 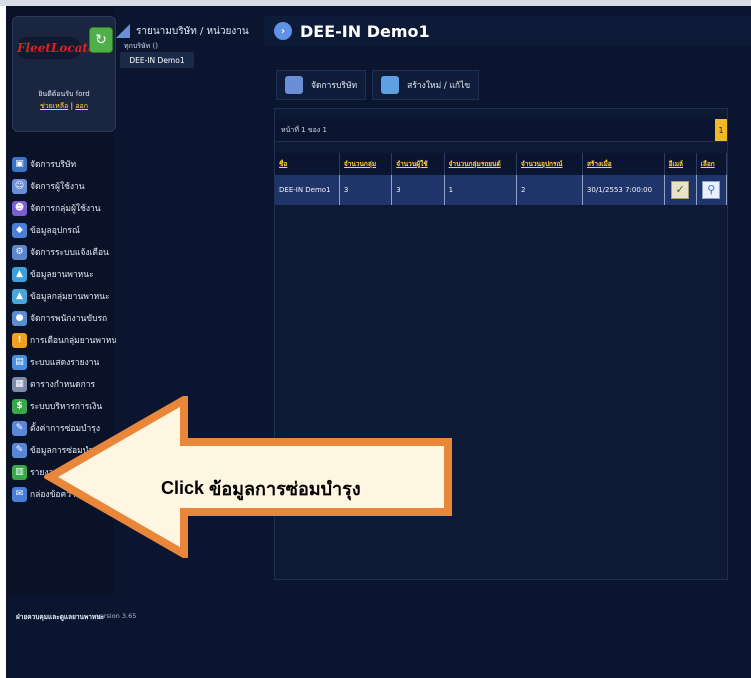 What do you see at coordinates (304, 130) in the screenshot?
I see `page-indicator: หน้าที่ 1 ของ 1` at bounding box center [304, 130].